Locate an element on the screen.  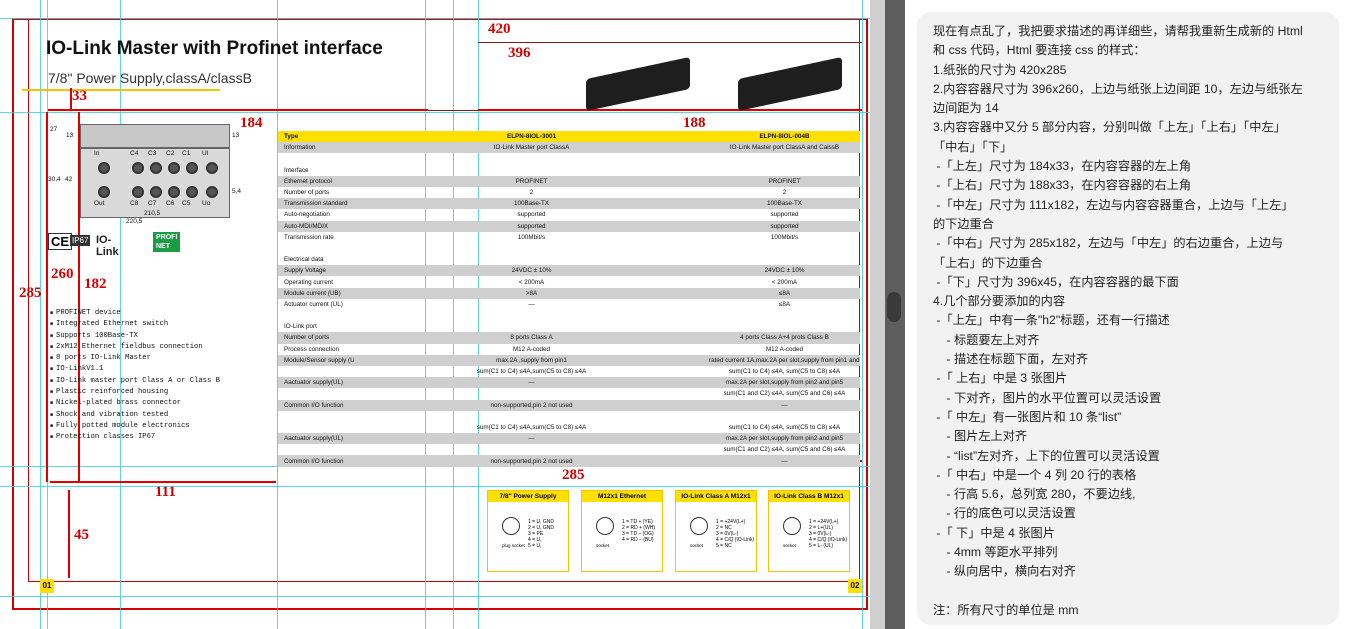
table-cell: IO-Link port is located at coordinates (300, 327).